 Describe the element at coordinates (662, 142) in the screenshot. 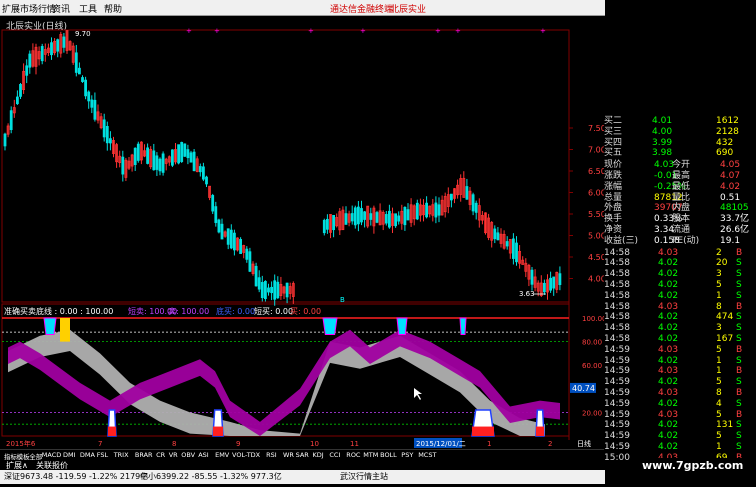

I see `book-price: 3.99` at that location.